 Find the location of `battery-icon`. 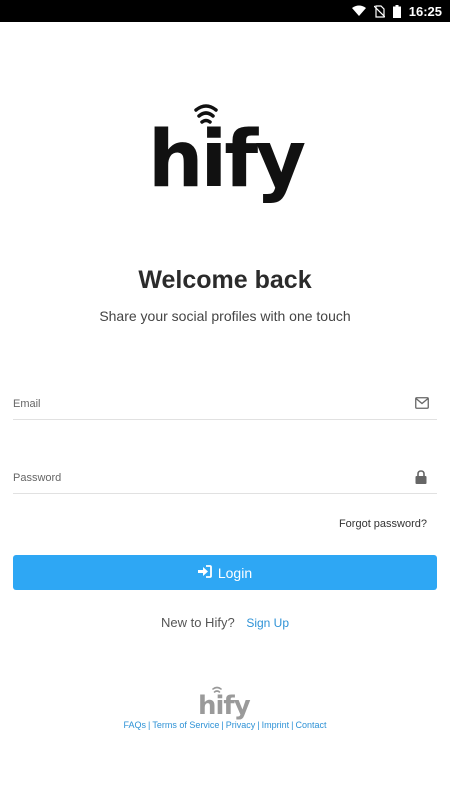

battery-icon is located at coordinates (396, 11).